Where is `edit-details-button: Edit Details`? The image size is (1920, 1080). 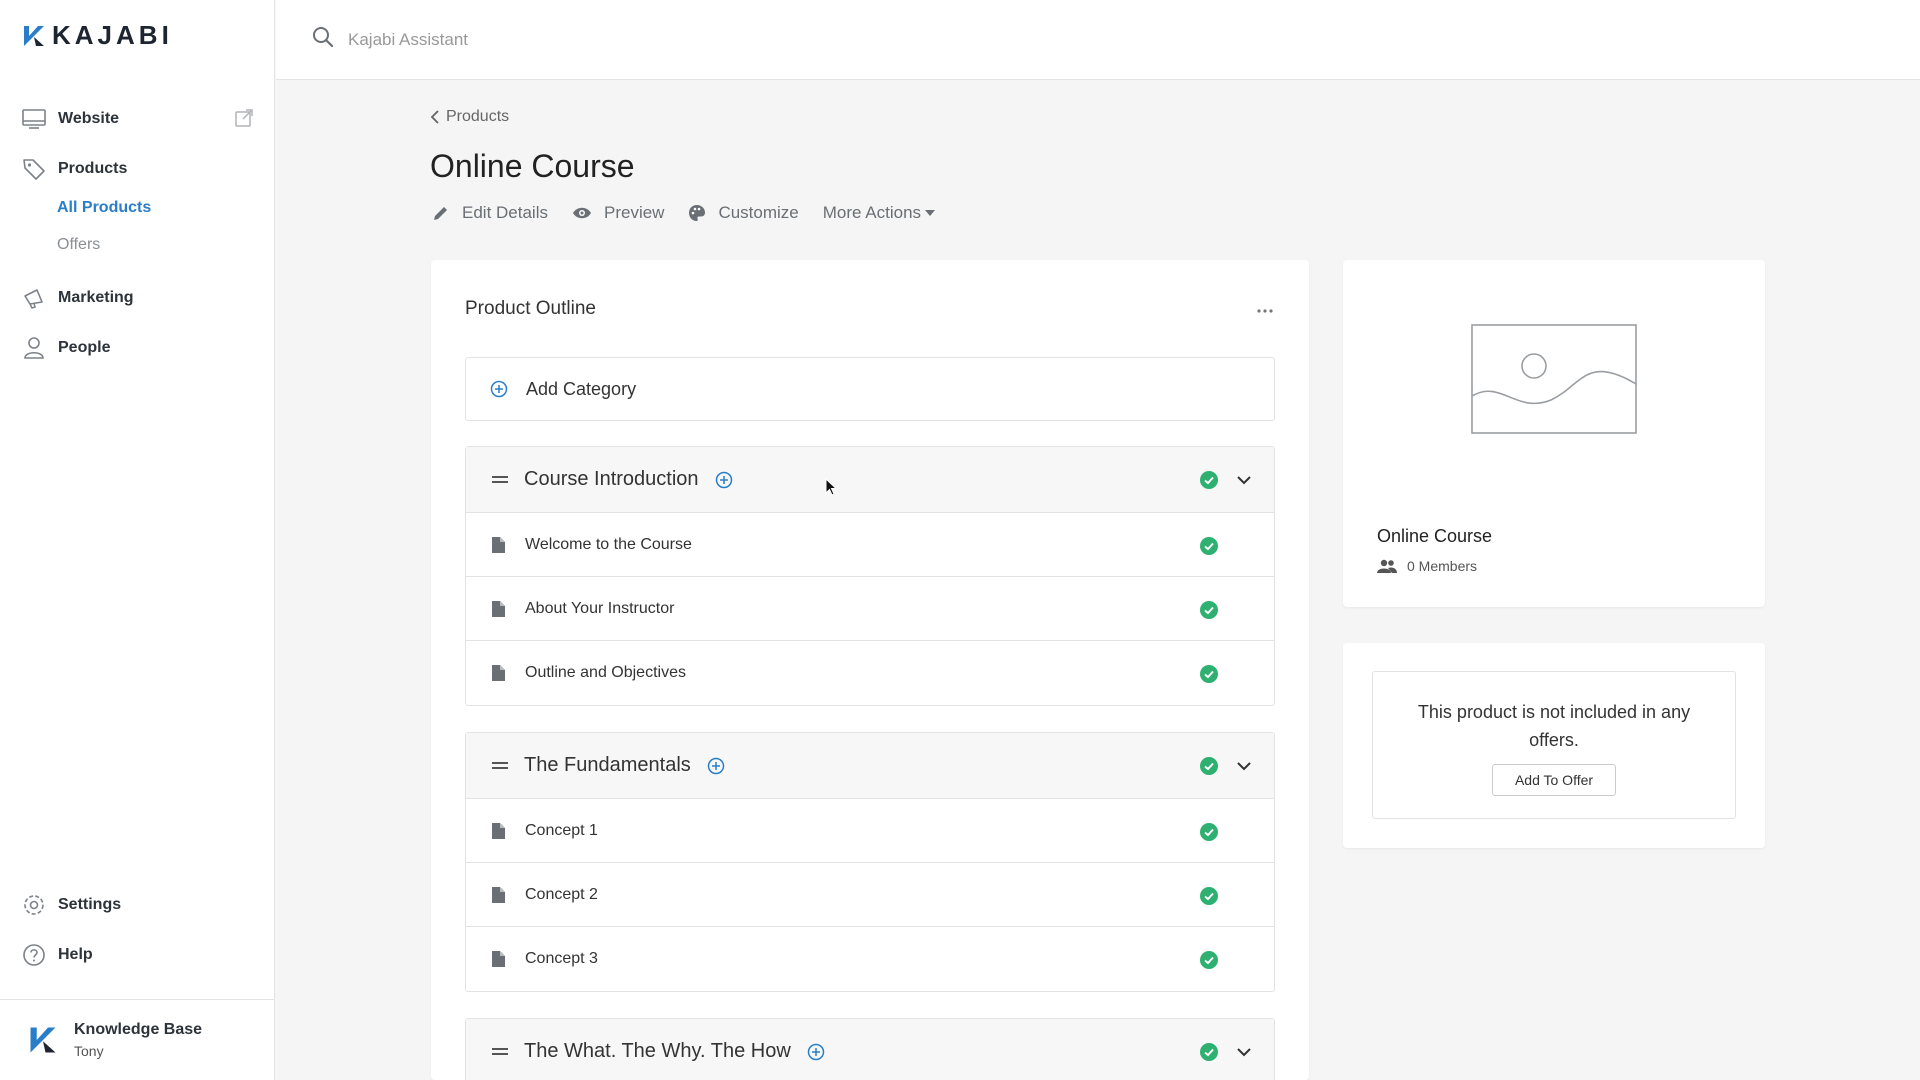
edit-details-button: Edit Details is located at coordinates (490, 213).